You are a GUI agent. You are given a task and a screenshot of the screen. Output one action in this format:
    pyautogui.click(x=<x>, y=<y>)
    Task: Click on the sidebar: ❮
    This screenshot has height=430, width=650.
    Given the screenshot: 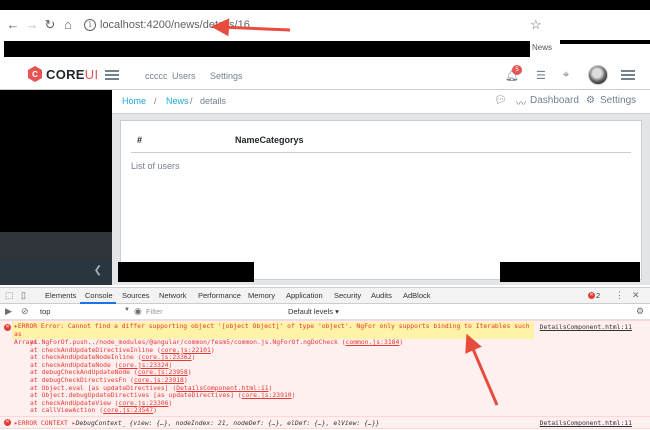 What is the action you would take?
    pyautogui.click(x=56, y=187)
    